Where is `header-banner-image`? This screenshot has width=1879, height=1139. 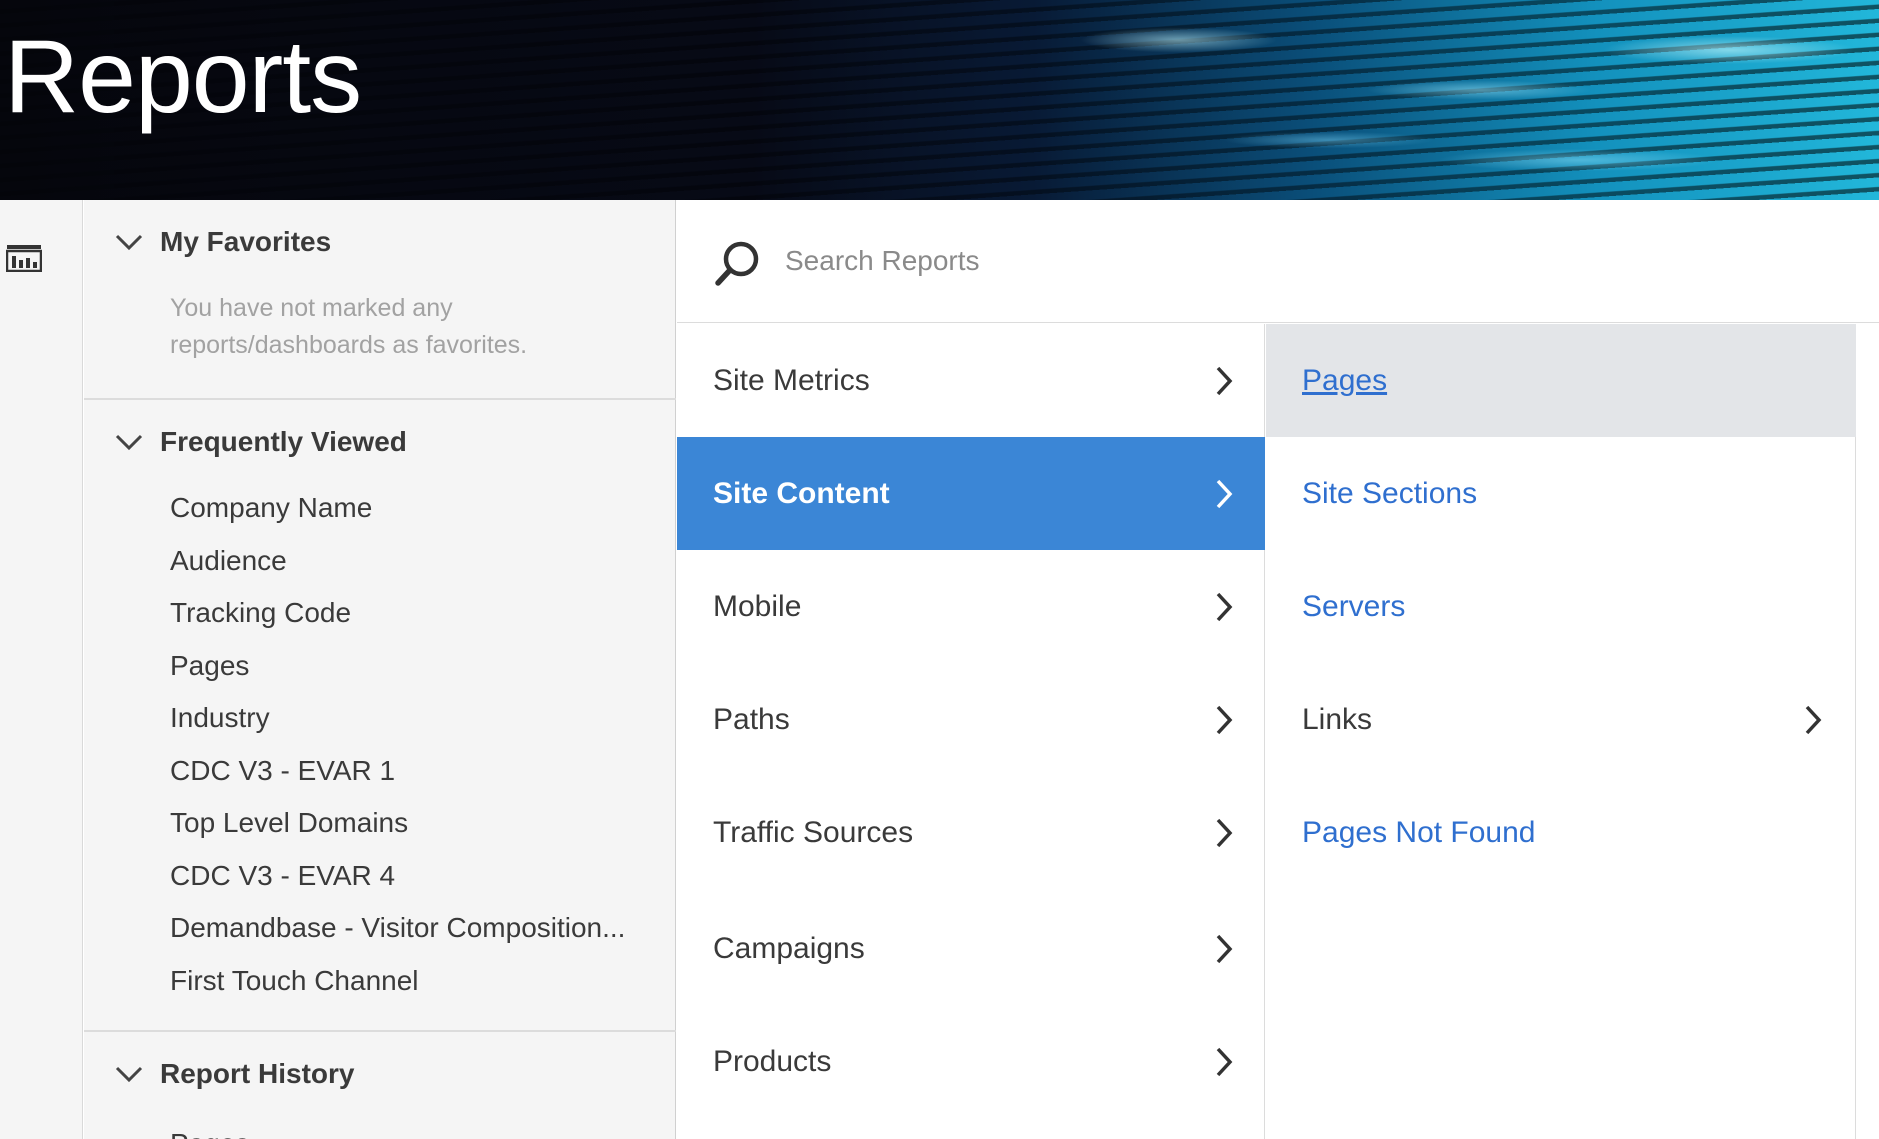 header-banner-image is located at coordinates (1379, 100).